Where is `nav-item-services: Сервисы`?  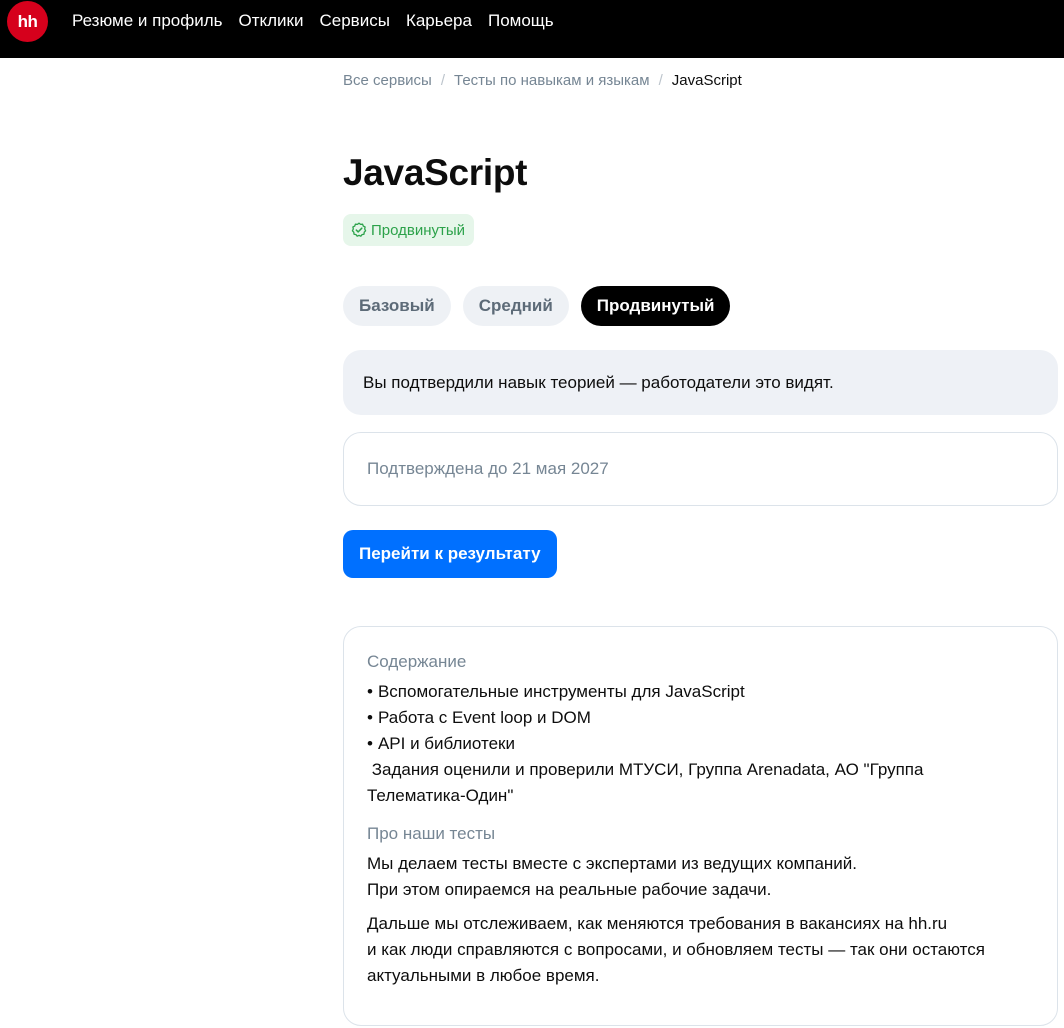 nav-item-services: Сервисы is located at coordinates (355, 21).